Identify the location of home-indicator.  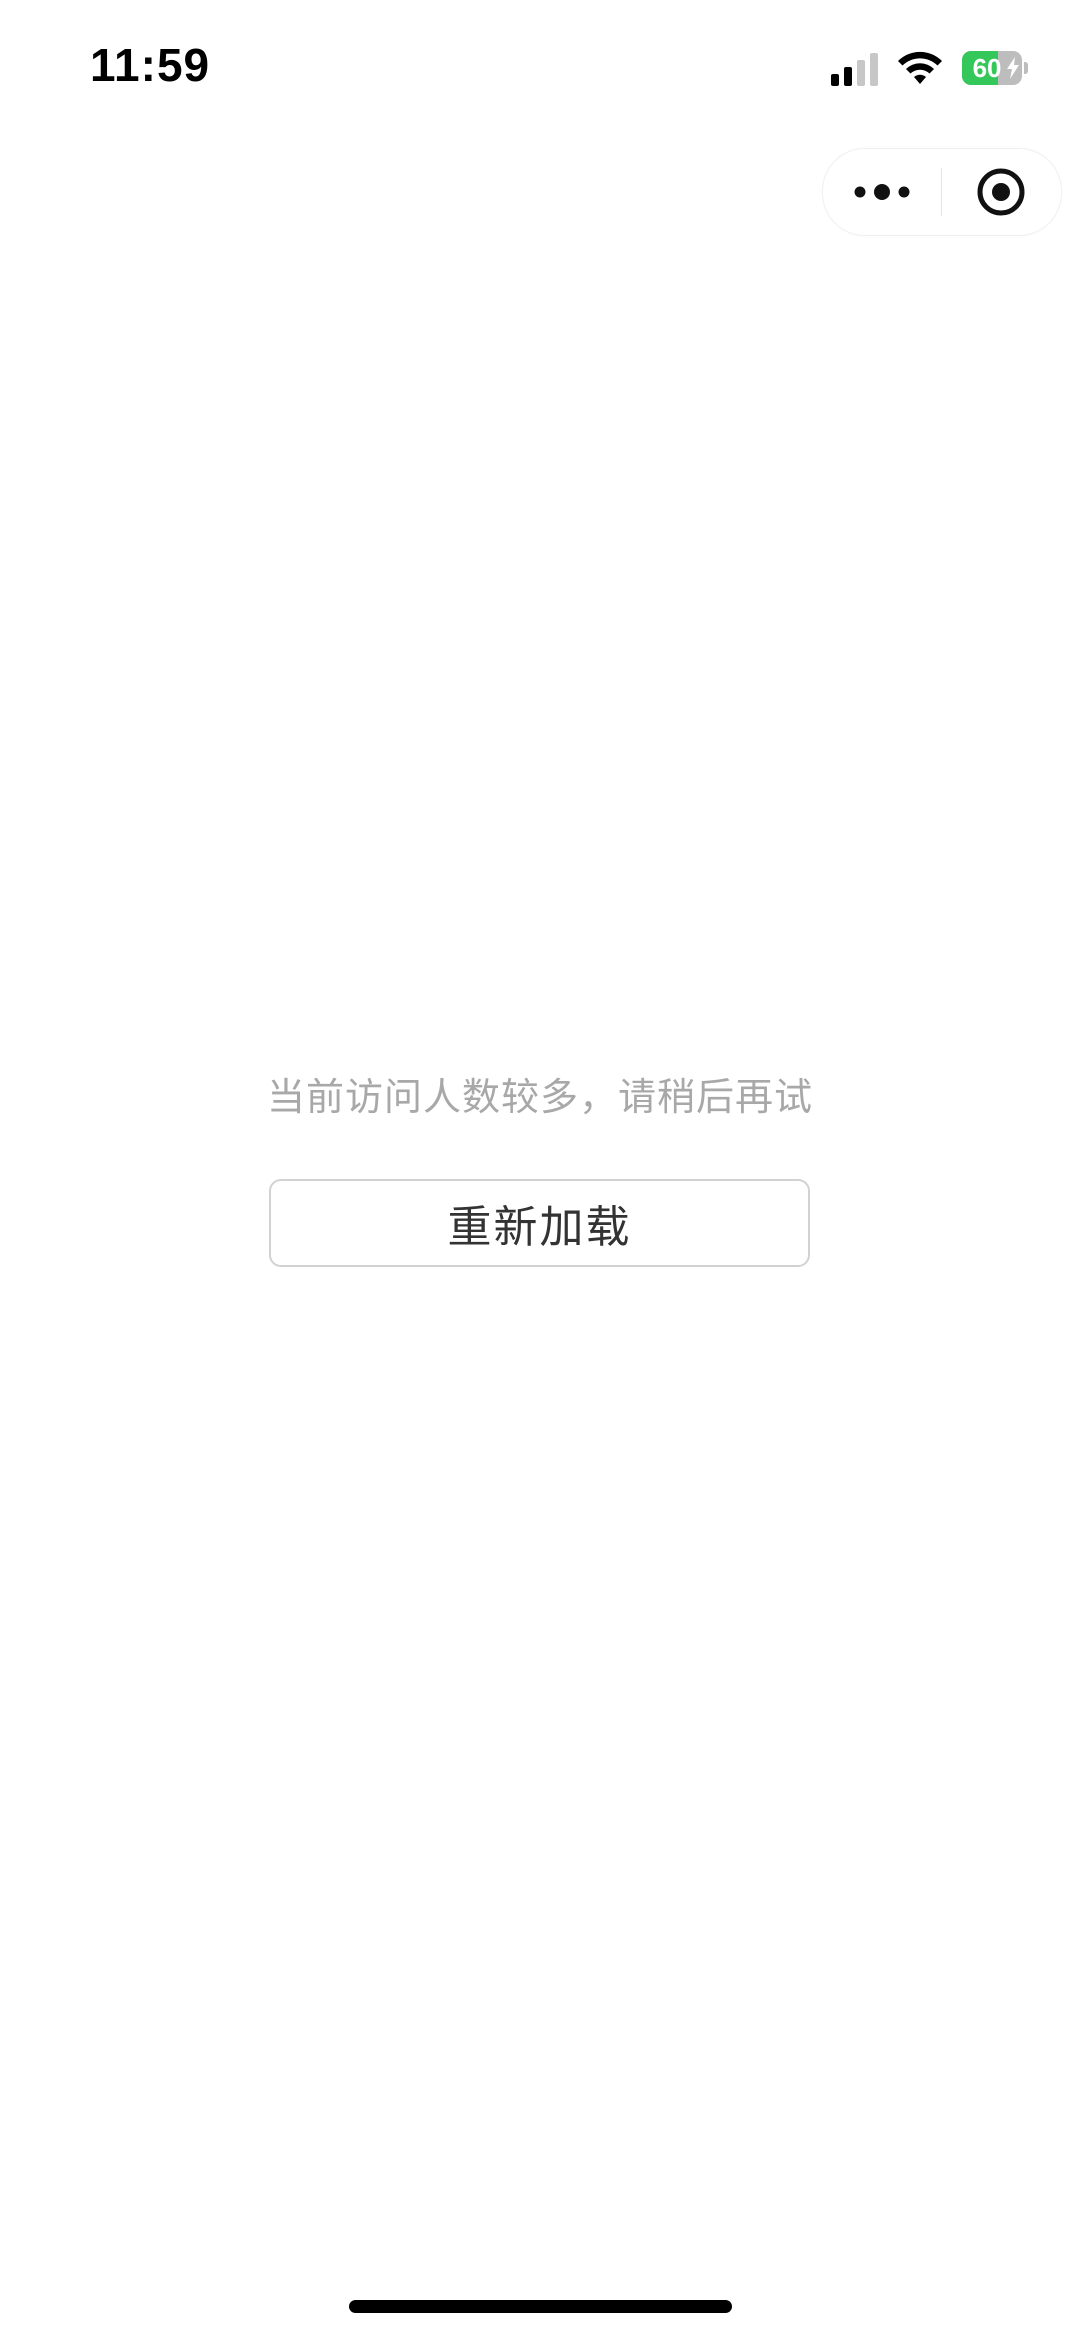
(540, 2306).